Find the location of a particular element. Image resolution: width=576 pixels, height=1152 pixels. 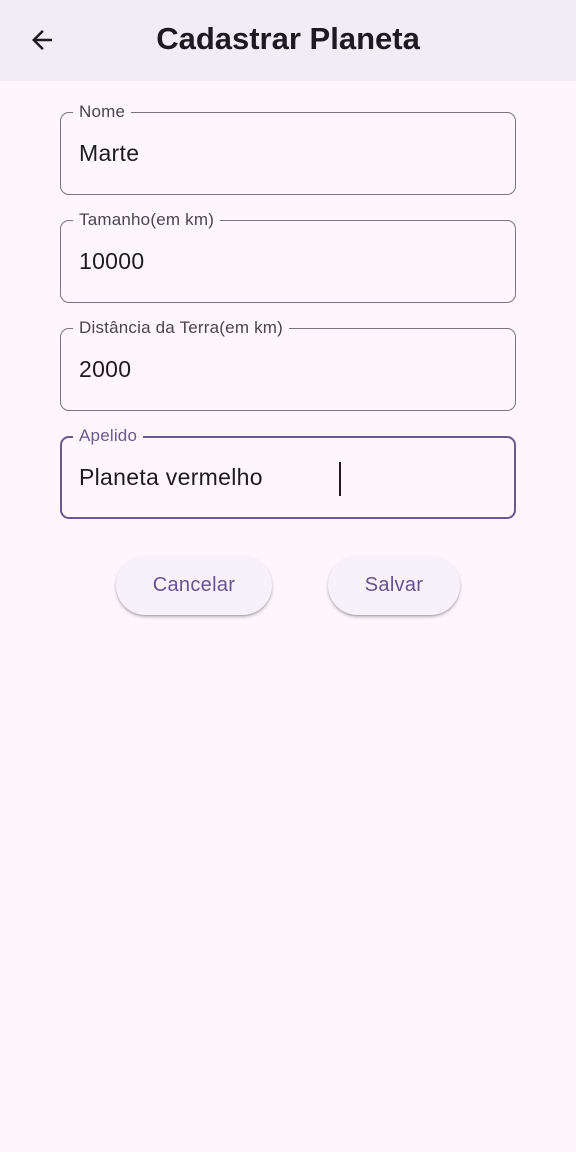

save-button: Salvar is located at coordinates (394, 585).